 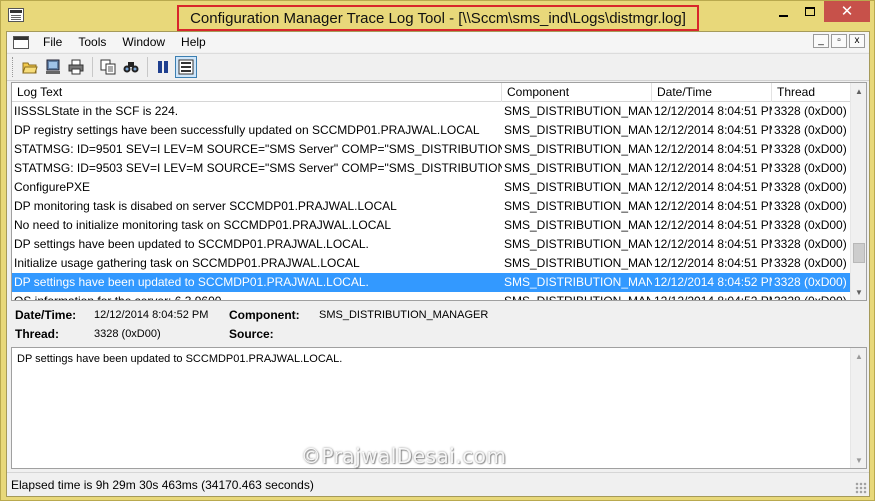 I want to click on log-row-text: IISSSLState in the SCF is 224., so click(x=96, y=111).